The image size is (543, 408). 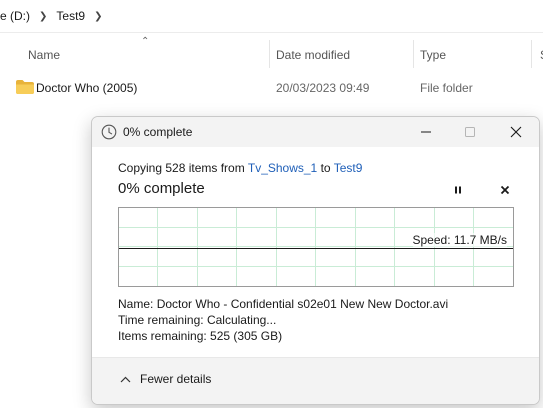 I want to click on chevron-up-icon, so click(x=125, y=379).